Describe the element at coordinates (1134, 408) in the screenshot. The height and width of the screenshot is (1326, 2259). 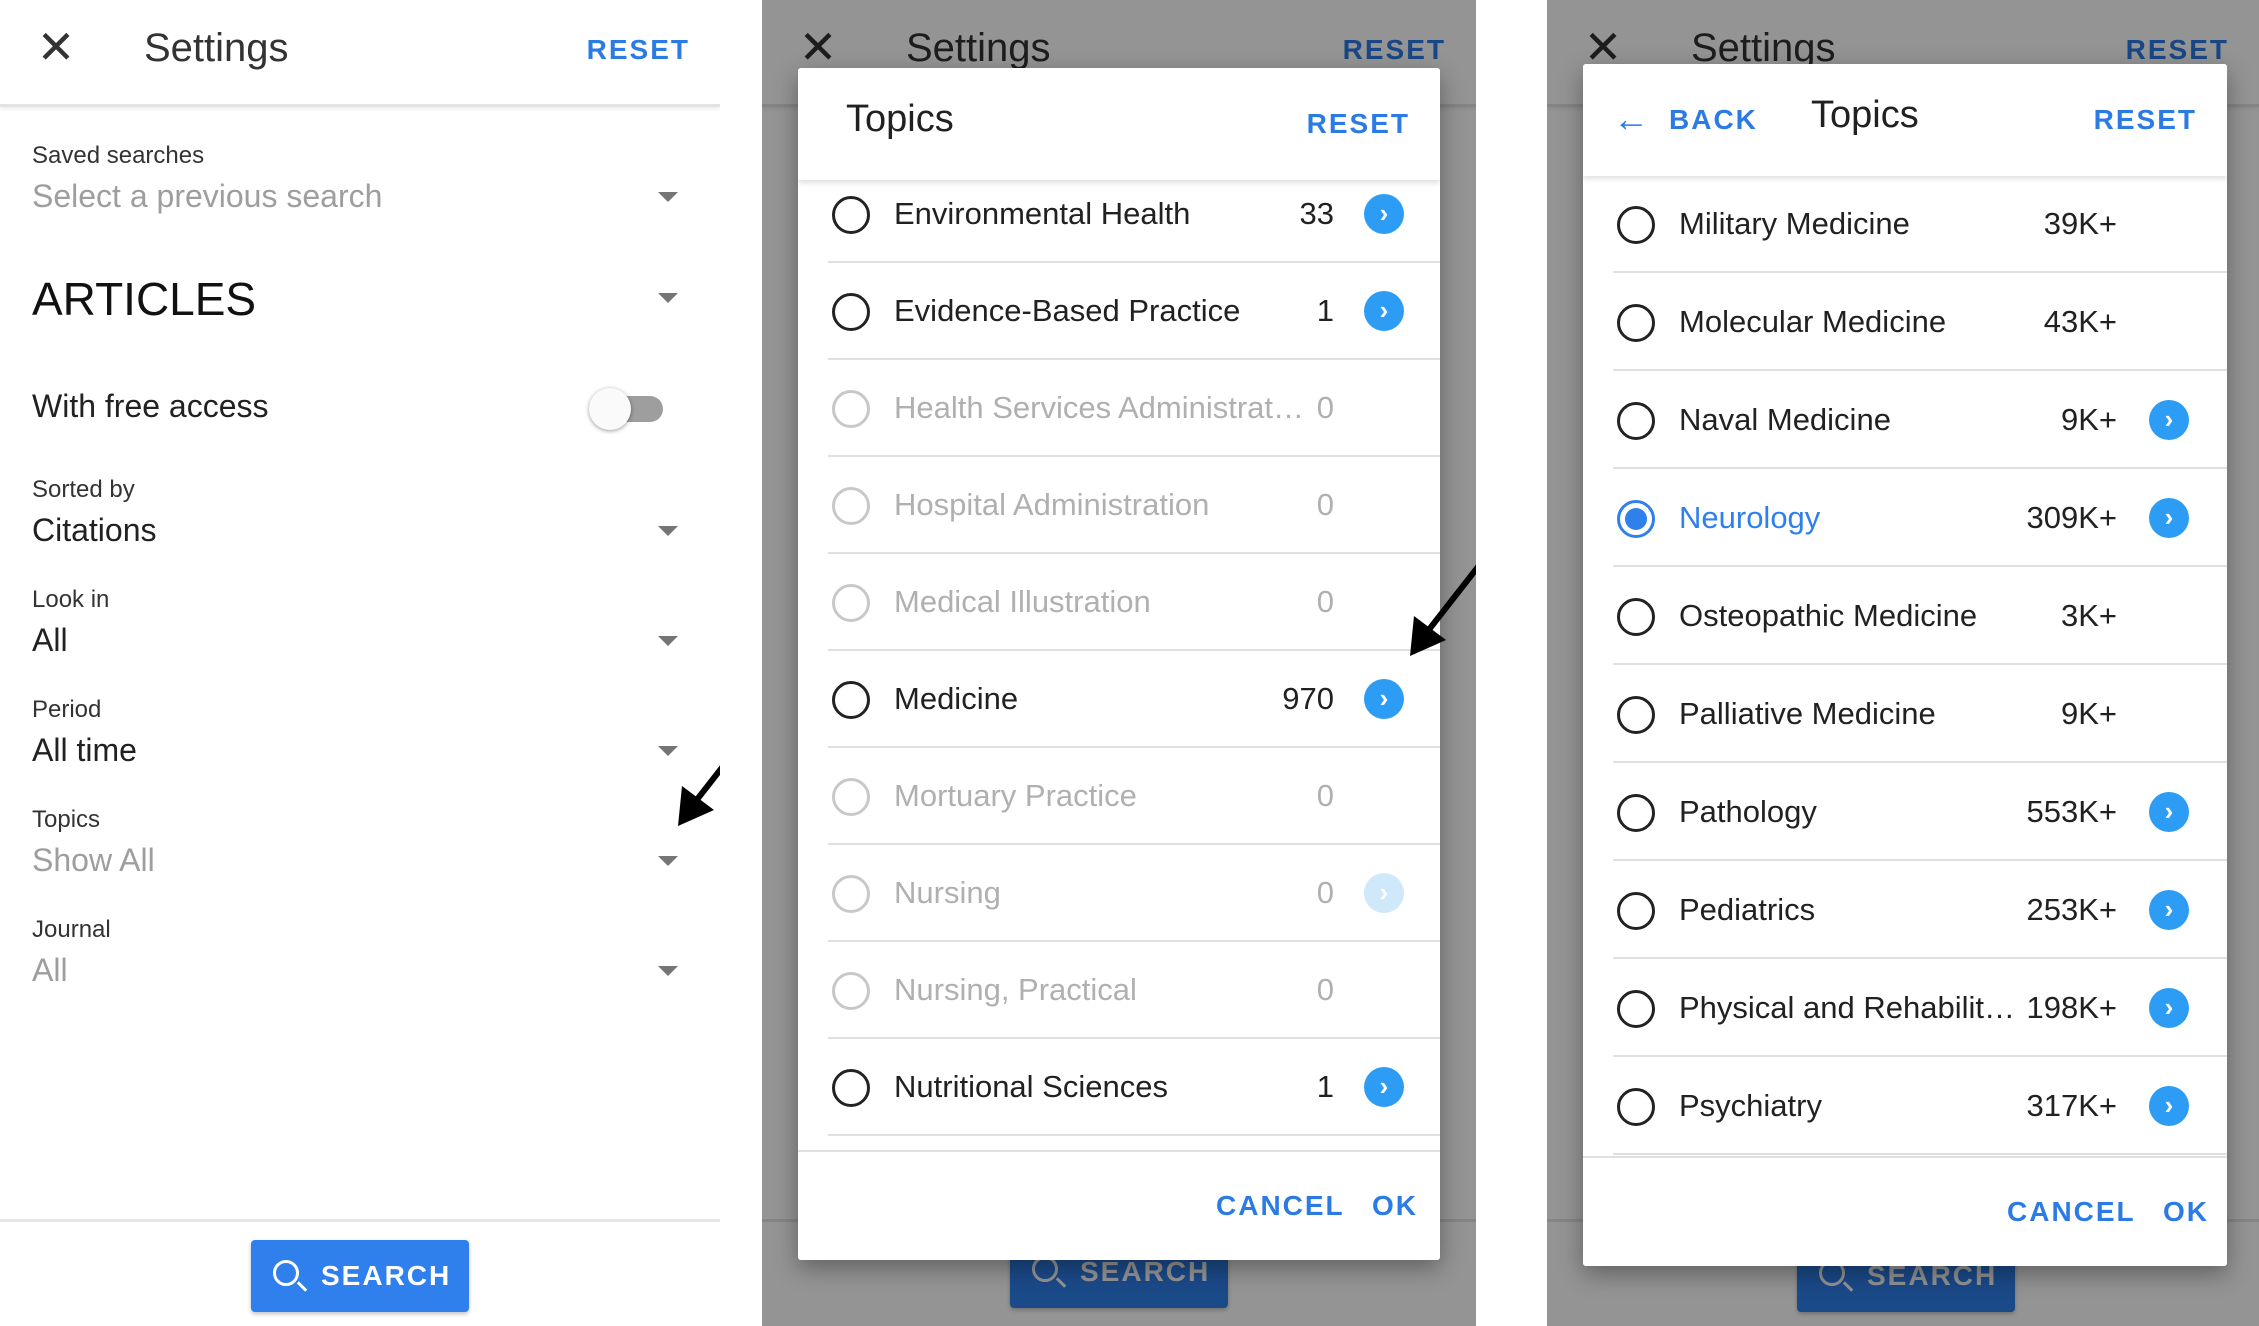
I see `topic-row: Health Services Administrat… 0` at that location.